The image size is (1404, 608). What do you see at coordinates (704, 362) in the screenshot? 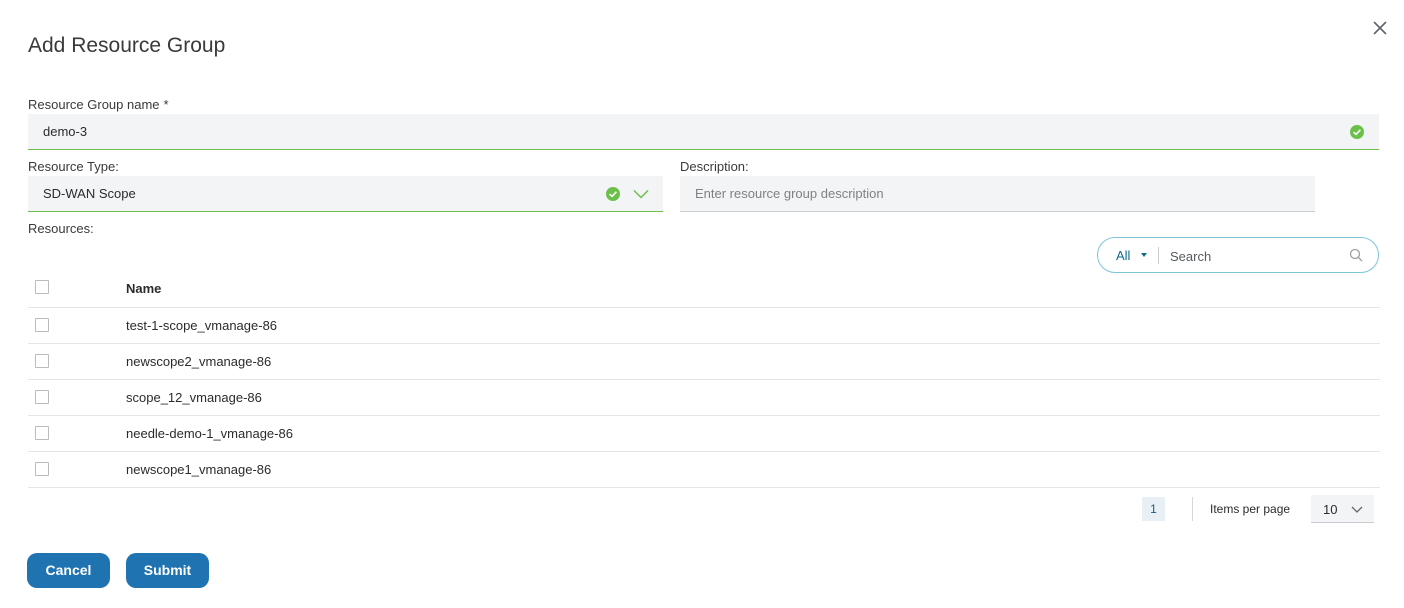
I see `table-row: newscope2_vmanage-86` at bounding box center [704, 362].